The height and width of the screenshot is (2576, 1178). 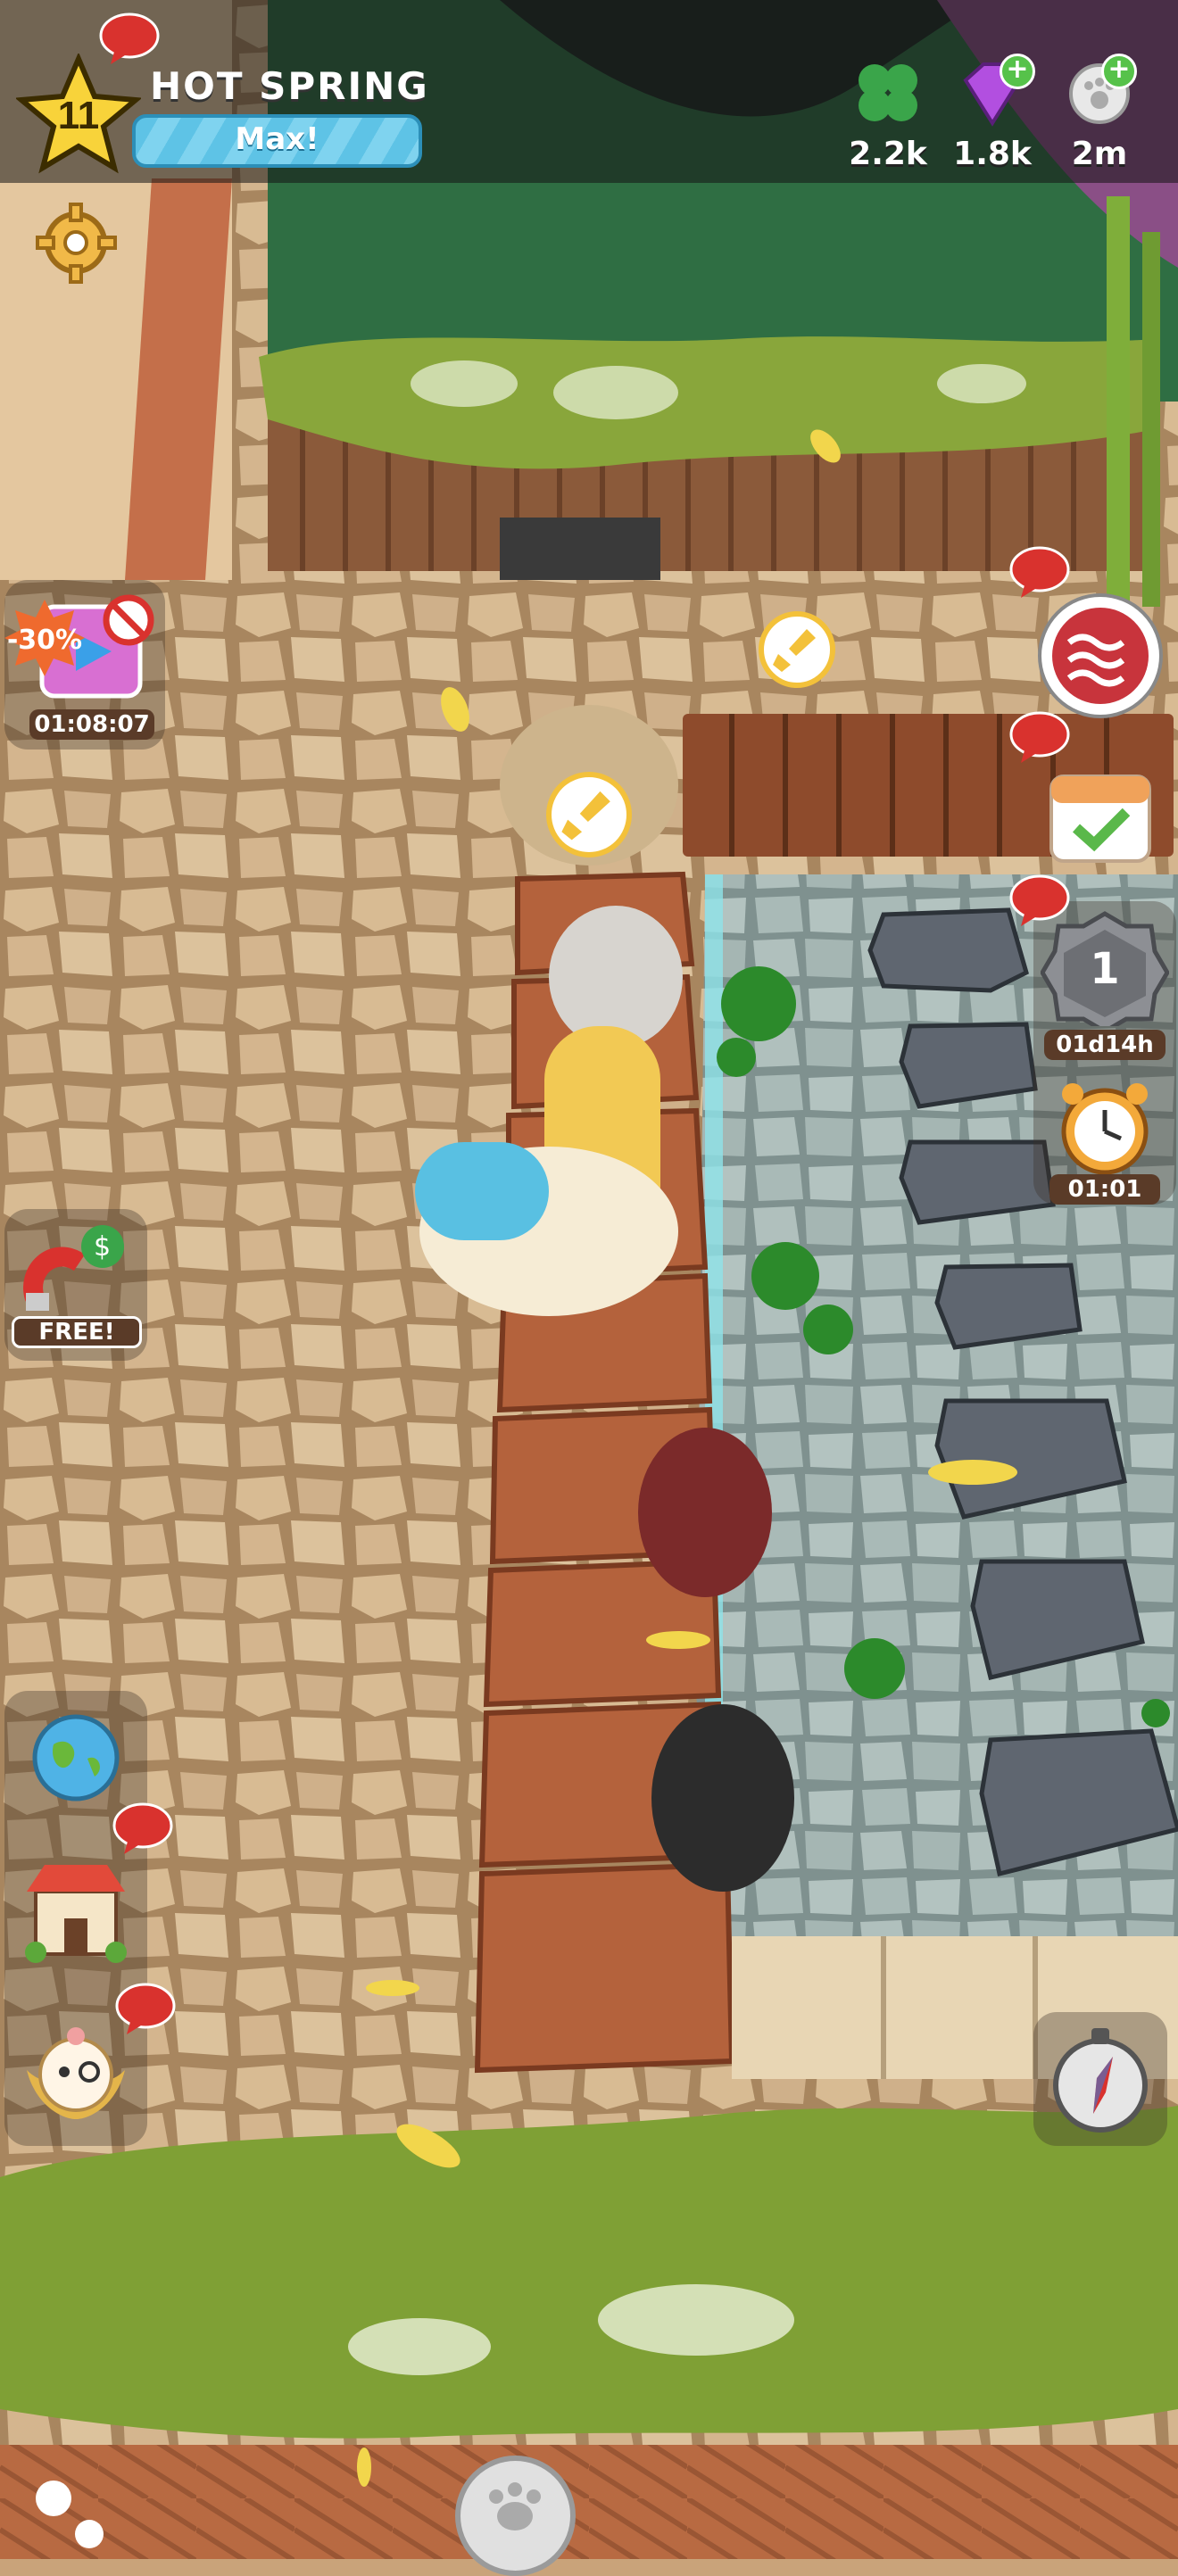 I want to click on rank-timer: 01d14h, so click(x=1105, y=1045).